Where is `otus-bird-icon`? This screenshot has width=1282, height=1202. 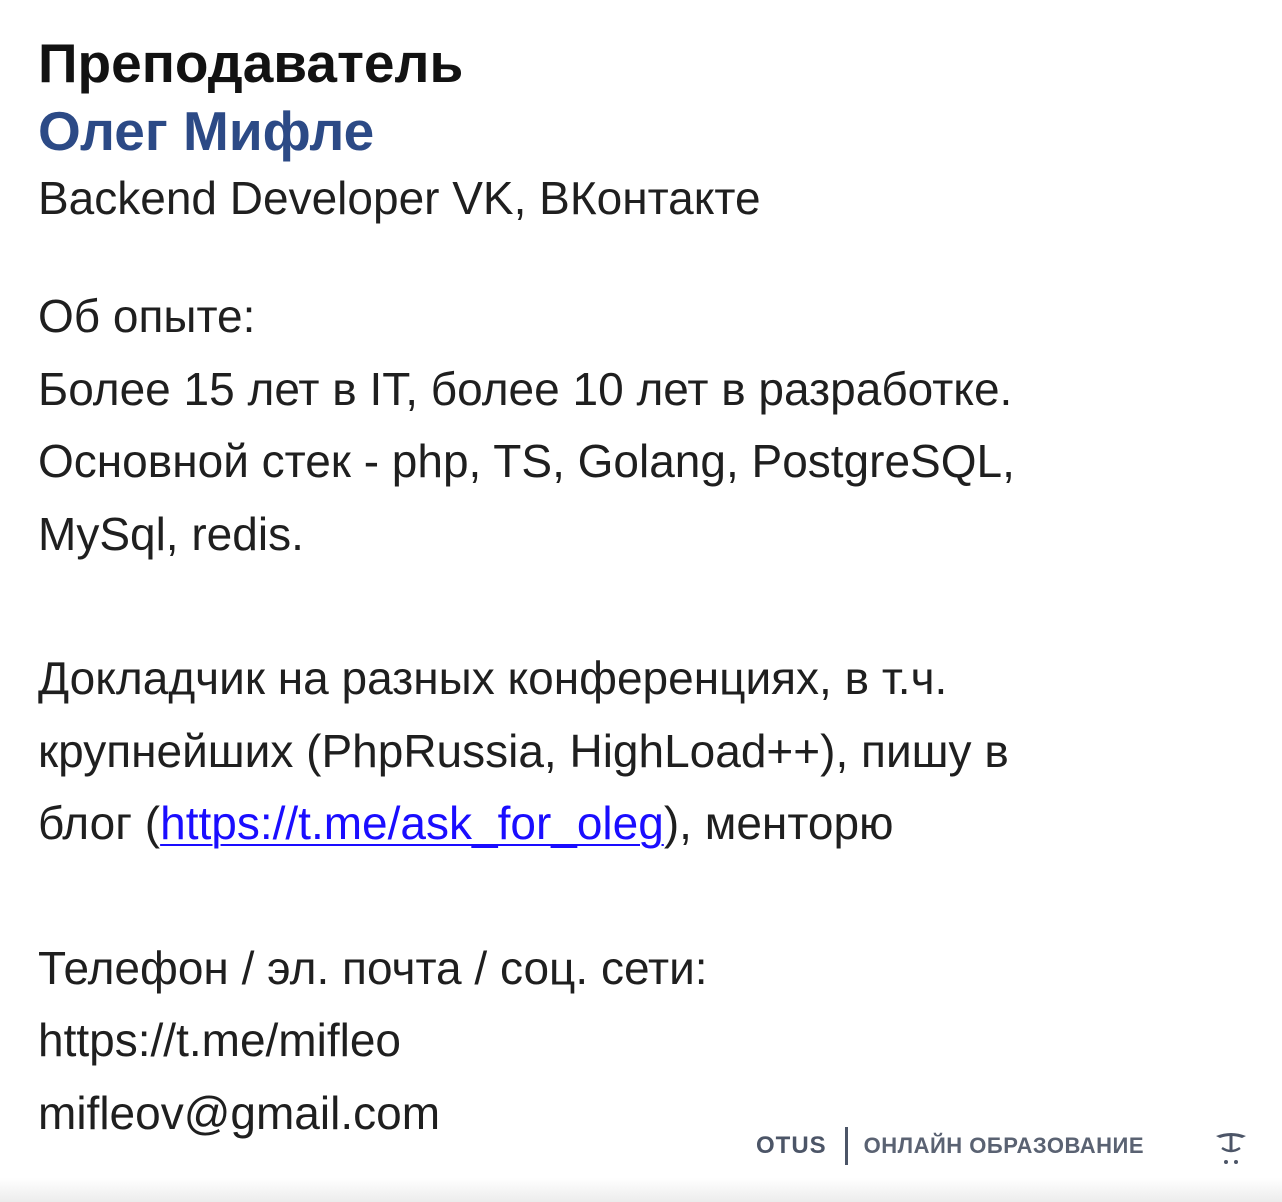
otus-bird-icon is located at coordinates (1231, 1148).